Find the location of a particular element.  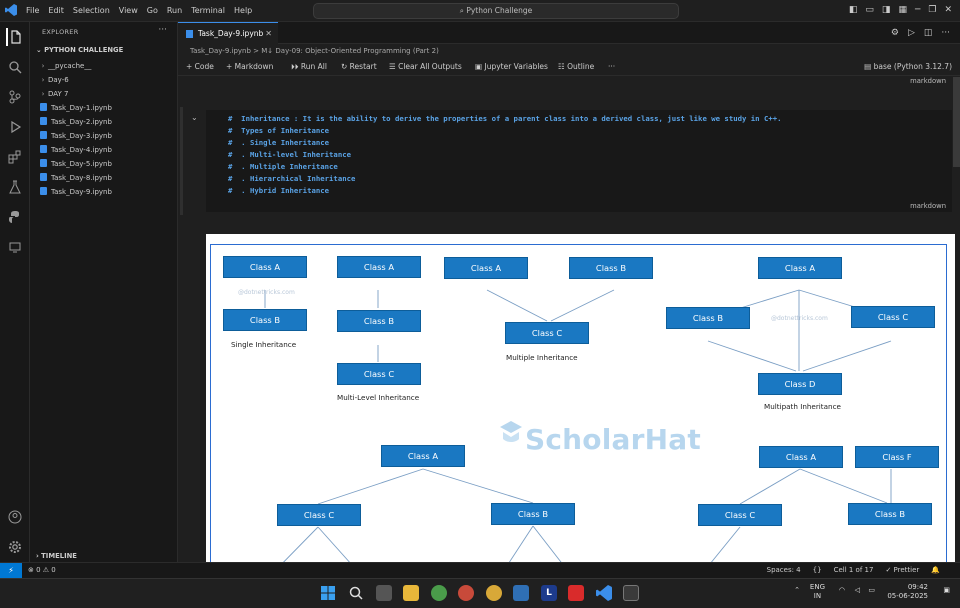

jupyter-variables-button: ▣ Jupyter Variables is located at coordinates (511, 66).